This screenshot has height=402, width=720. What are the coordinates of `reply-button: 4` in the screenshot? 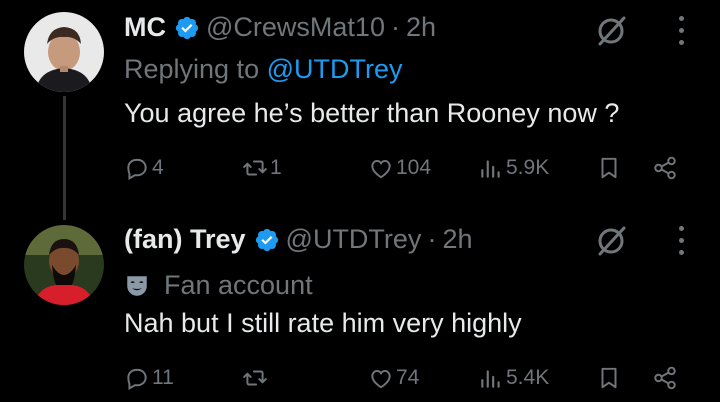 It's located at (144, 168).